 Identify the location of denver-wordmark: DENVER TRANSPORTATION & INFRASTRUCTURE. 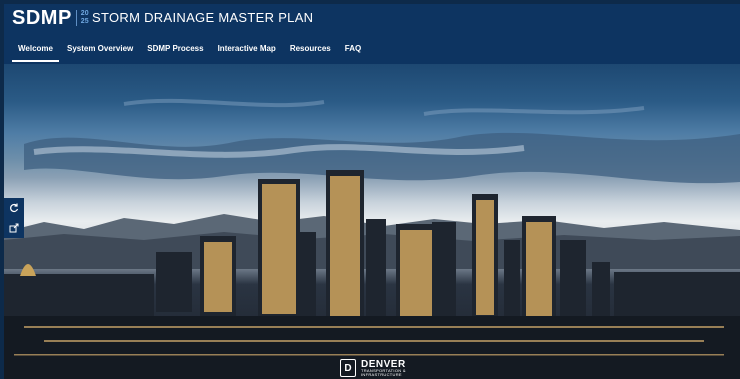
(383, 368).